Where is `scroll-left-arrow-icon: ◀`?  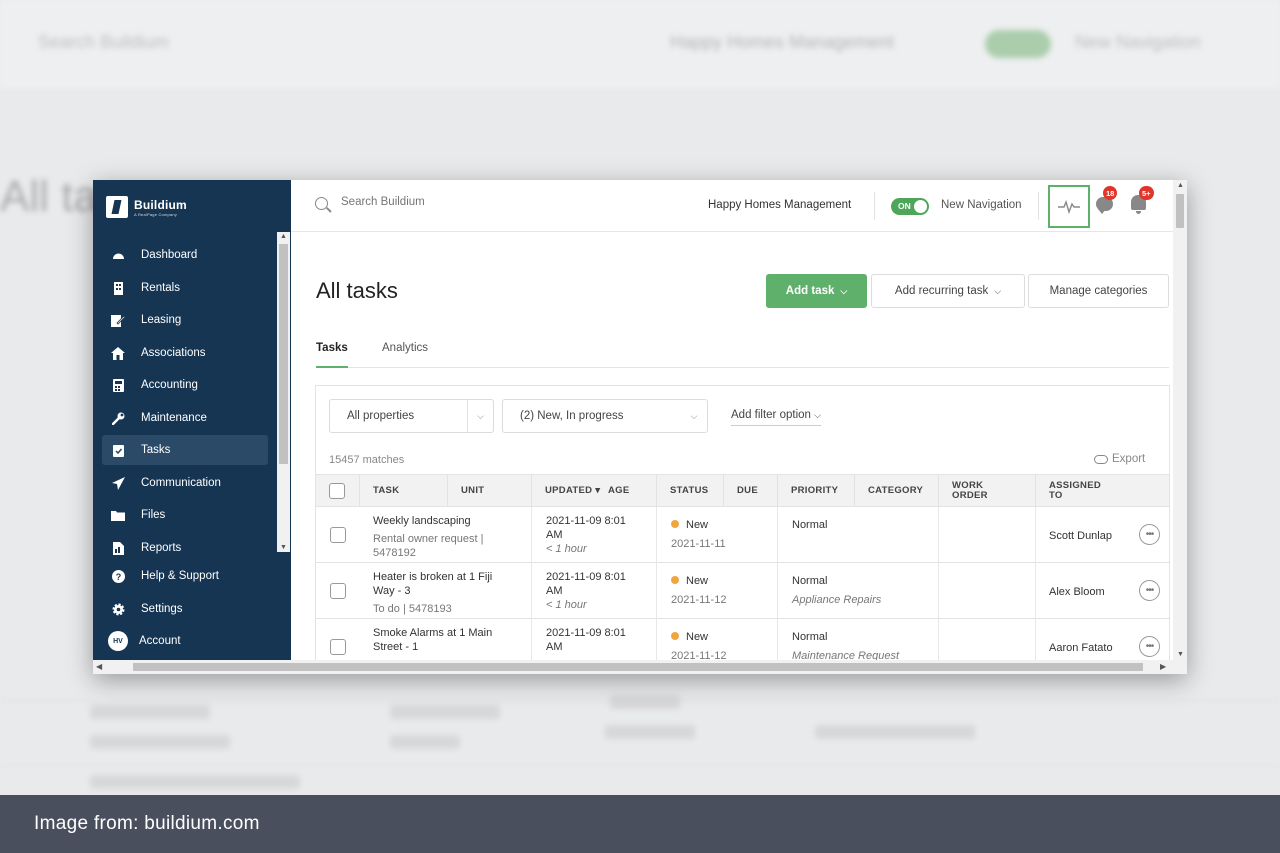
scroll-left-arrow-icon: ◀ is located at coordinates (99, 666).